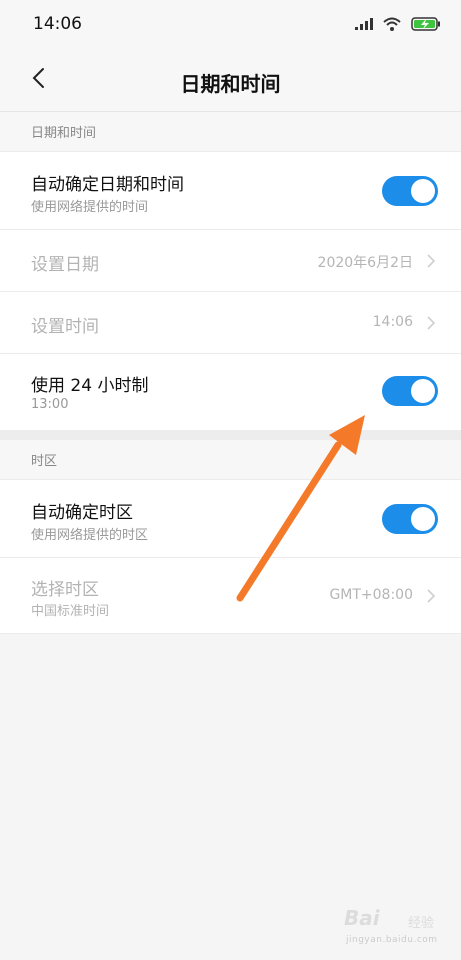 This screenshot has height=960, width=461. What do you see at coordinates (410, 519) in the screenshot?
I see `auto-timezone-toggle` at bounding box center [410, 519].